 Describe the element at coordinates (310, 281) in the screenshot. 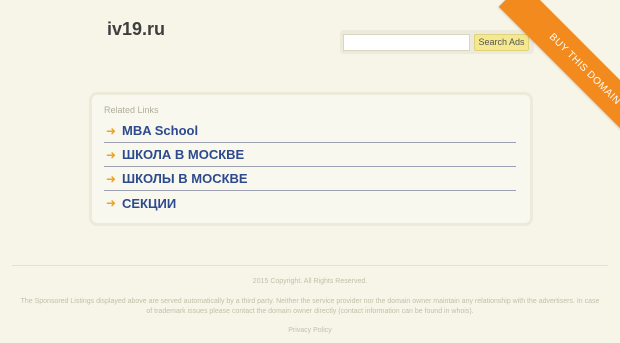

I see `copyright-text: 2015 Copyright. All Rights Reserved.` at that location.